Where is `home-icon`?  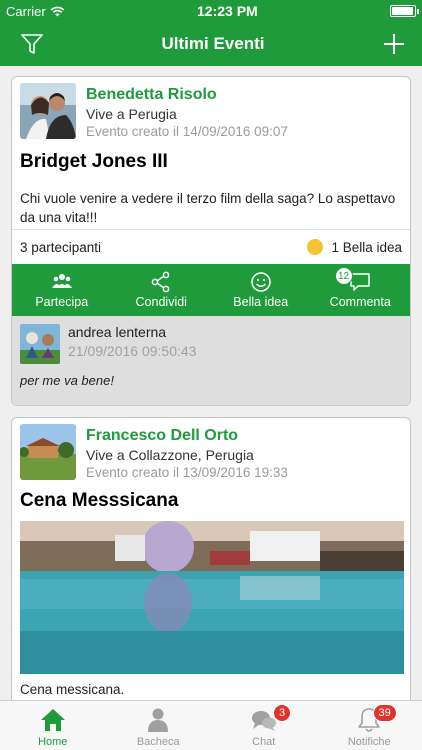 home-icon is located at coordinates (52, 720).